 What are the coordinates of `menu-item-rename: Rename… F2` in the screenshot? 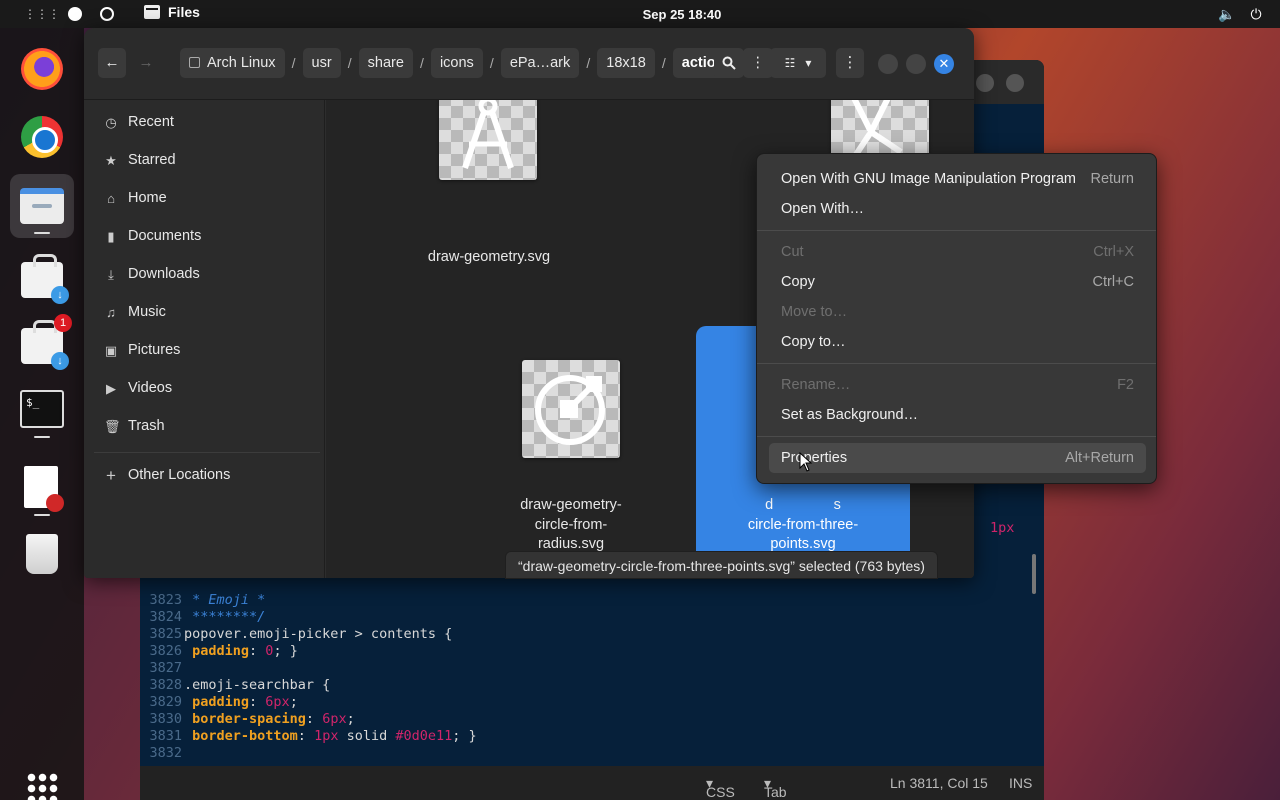 It's located at (957, 385).